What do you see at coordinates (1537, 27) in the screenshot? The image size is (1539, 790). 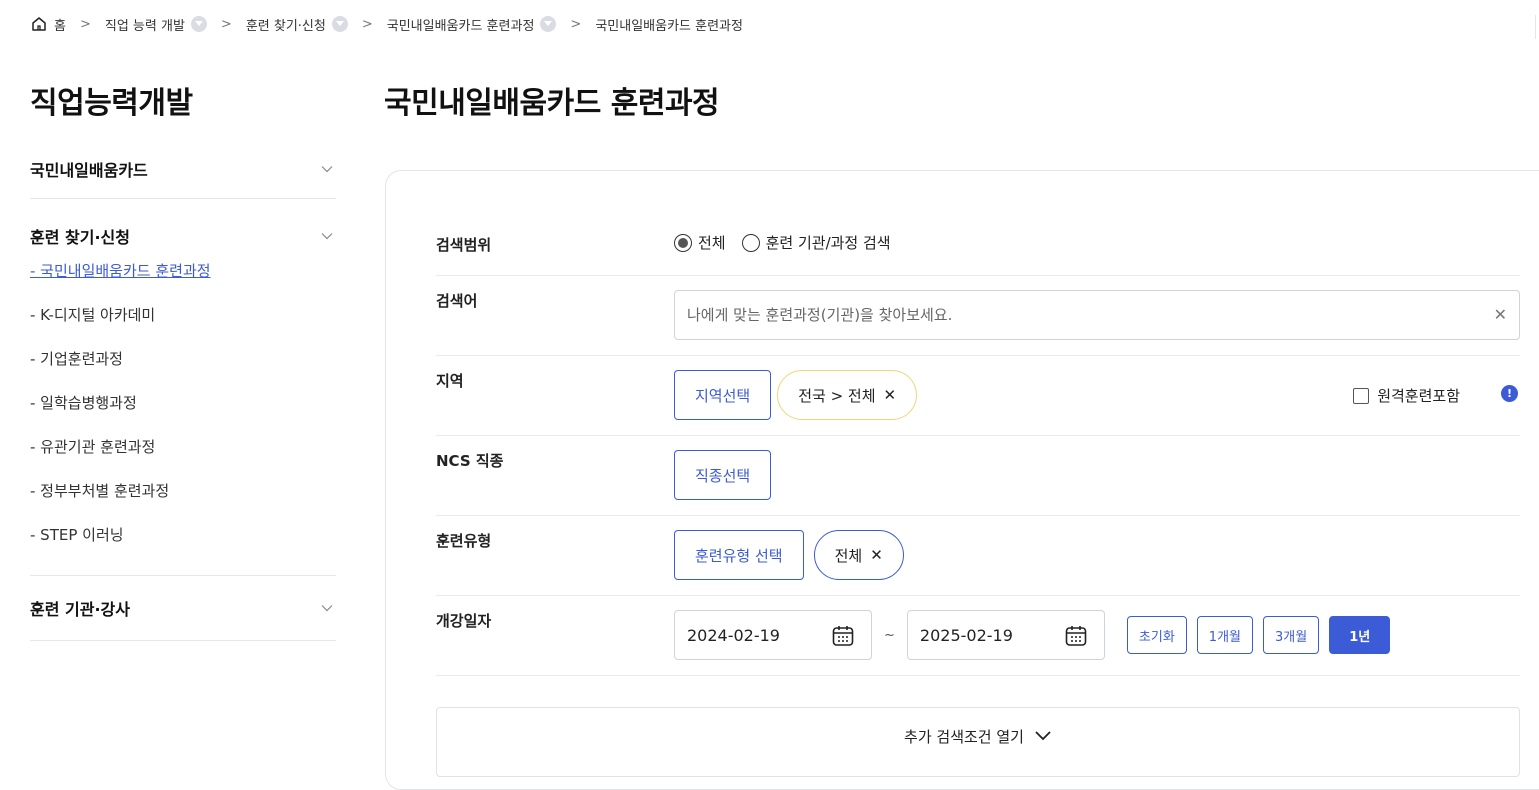 I see `divider` at bounding box center [1537, 27].